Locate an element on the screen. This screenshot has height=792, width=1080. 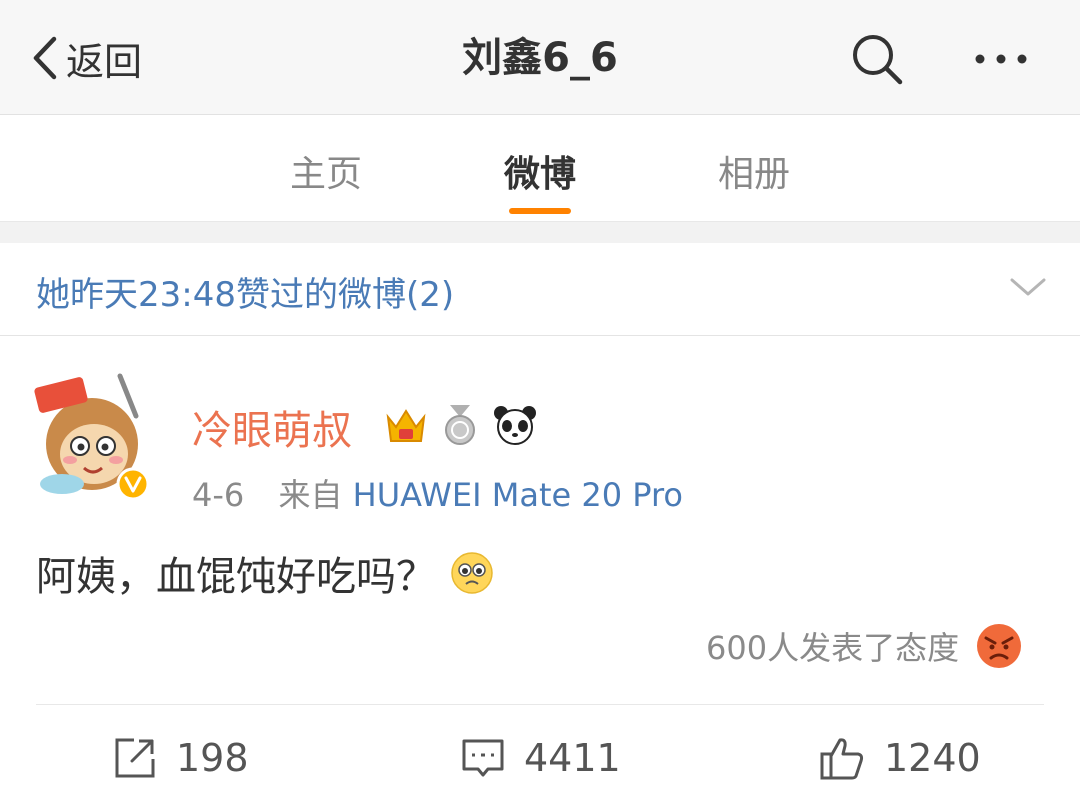
like-button: 1240 is located at coordinates (899, 758).